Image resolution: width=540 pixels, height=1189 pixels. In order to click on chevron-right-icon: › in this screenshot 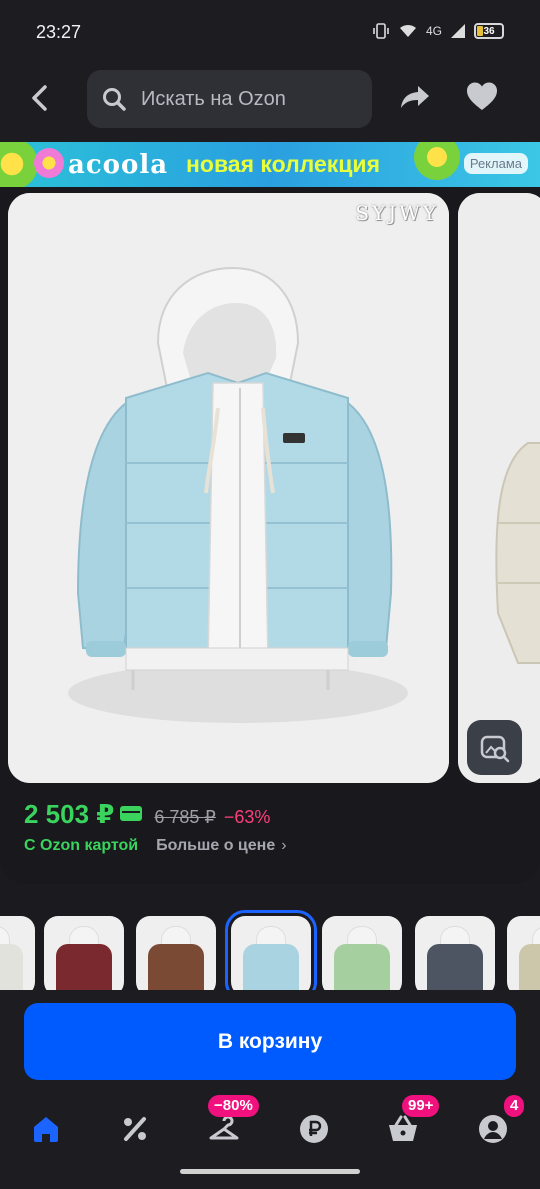, I will do `click(284, 845)`.